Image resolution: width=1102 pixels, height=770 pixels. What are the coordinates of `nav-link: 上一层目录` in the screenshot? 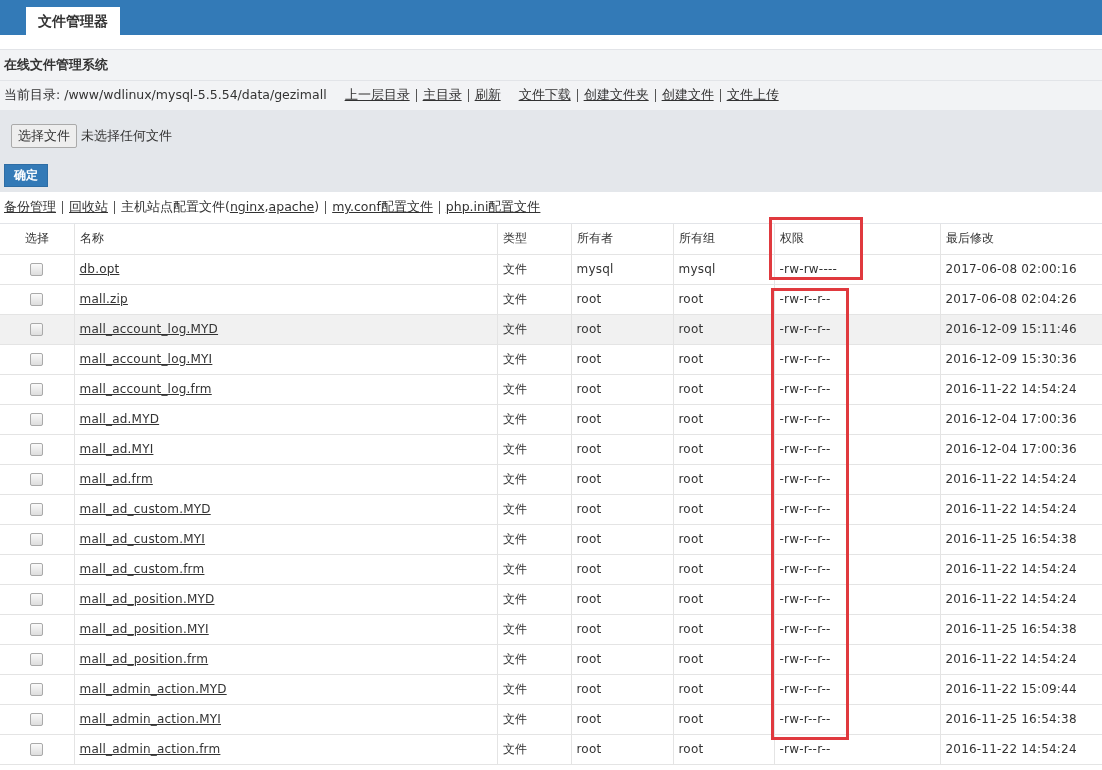 It's located at (377, 95).